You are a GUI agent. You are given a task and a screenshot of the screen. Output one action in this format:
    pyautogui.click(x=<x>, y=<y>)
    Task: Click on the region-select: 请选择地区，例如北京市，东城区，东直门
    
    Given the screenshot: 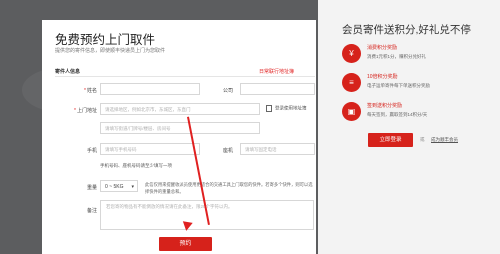 What is the action you would take?
    pyautogui.click(x=180, y=109)
    